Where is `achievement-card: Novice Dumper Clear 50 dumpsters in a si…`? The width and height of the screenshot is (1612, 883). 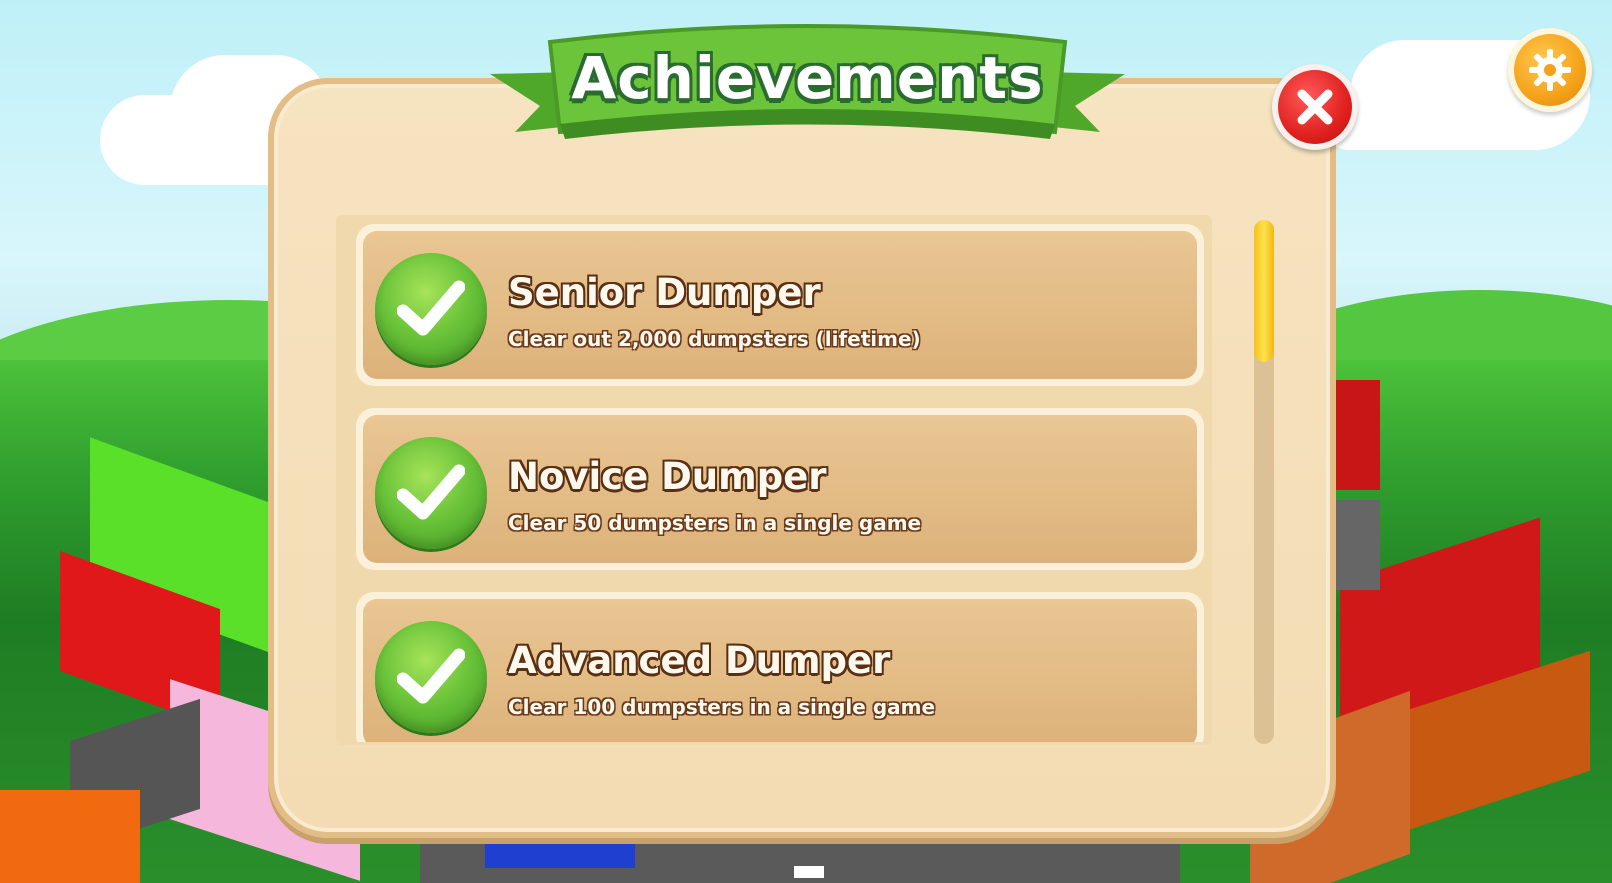 achievement-card: Novice Dumper Clear 50 dumpsters in a si… is located at coordinates (780, 489).